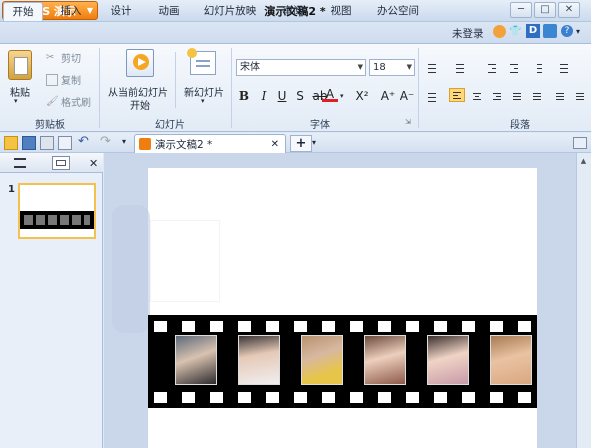  Describe the element at coordinates (264, 96) in the screenshot. I see `italic-button: I` at that location.